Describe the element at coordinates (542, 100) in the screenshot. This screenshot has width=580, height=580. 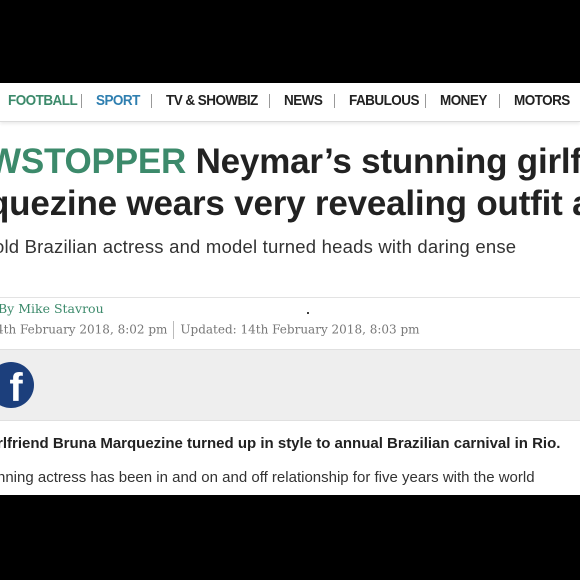
I see `nav-motors: MOTORS` at that location.